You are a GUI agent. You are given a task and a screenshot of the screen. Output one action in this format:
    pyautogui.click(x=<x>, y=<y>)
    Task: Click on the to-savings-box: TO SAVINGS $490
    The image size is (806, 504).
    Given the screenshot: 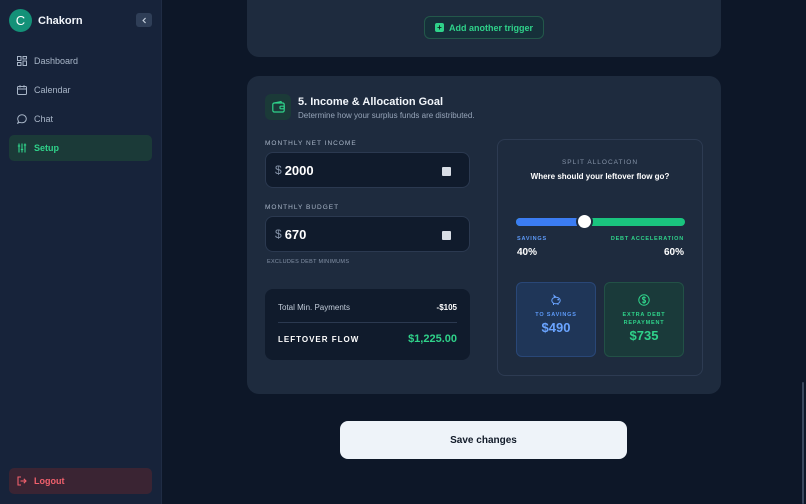 What is the action you would take?
    pyautogui.click(x=556, y=319)
    